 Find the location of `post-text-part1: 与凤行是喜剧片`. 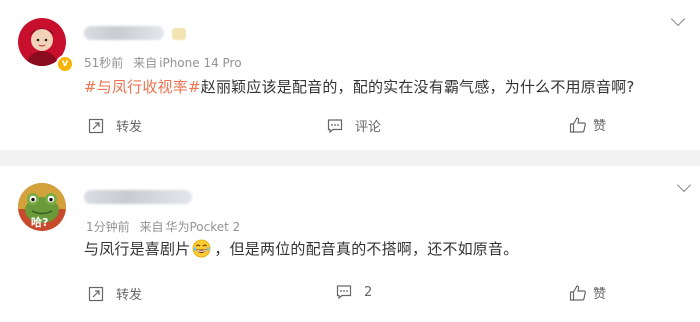

post-text-part1: 与凤行是喜剧片 is located at coordinates (137, 249).